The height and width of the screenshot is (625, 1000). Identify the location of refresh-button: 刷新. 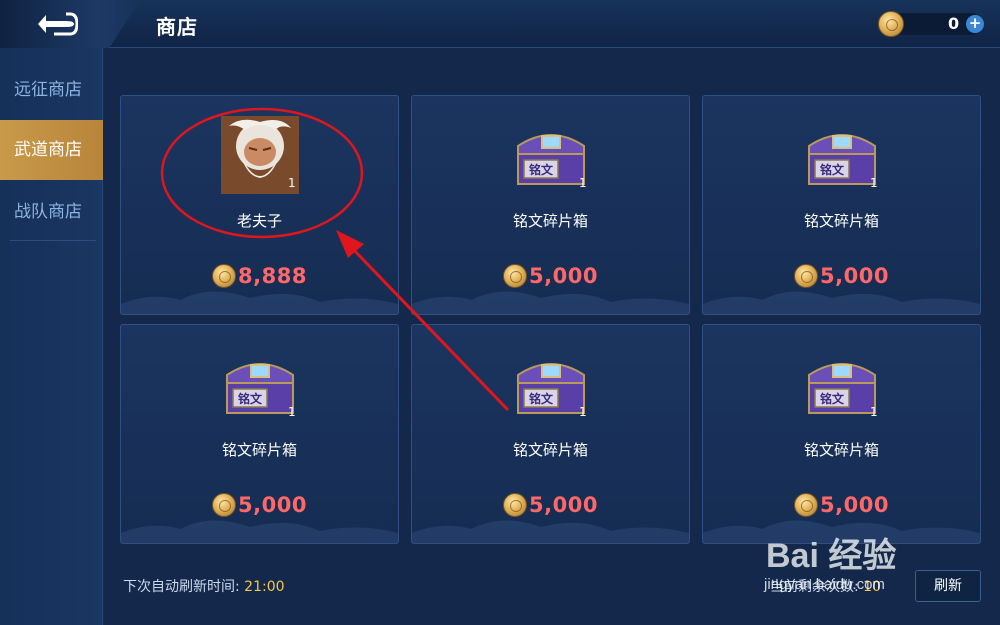
(948, 586).